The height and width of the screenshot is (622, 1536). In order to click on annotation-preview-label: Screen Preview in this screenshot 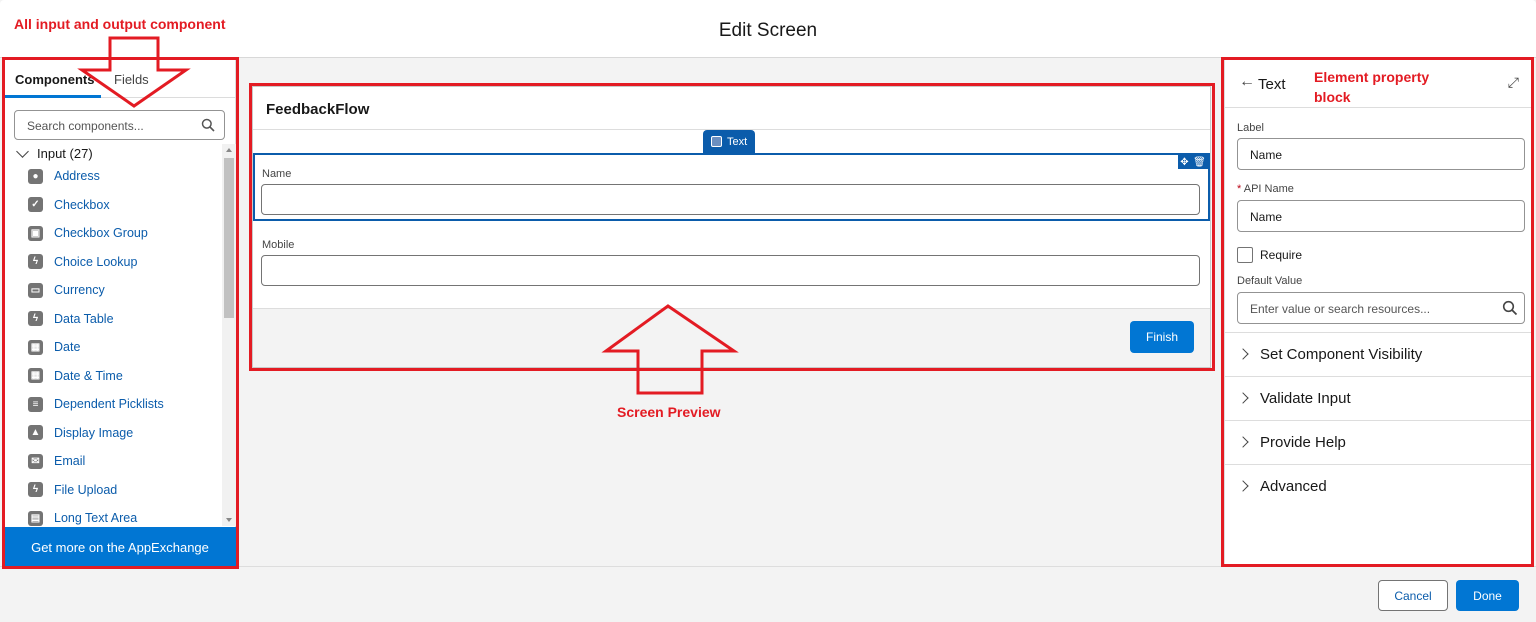, I will do `click(669, 412)`.